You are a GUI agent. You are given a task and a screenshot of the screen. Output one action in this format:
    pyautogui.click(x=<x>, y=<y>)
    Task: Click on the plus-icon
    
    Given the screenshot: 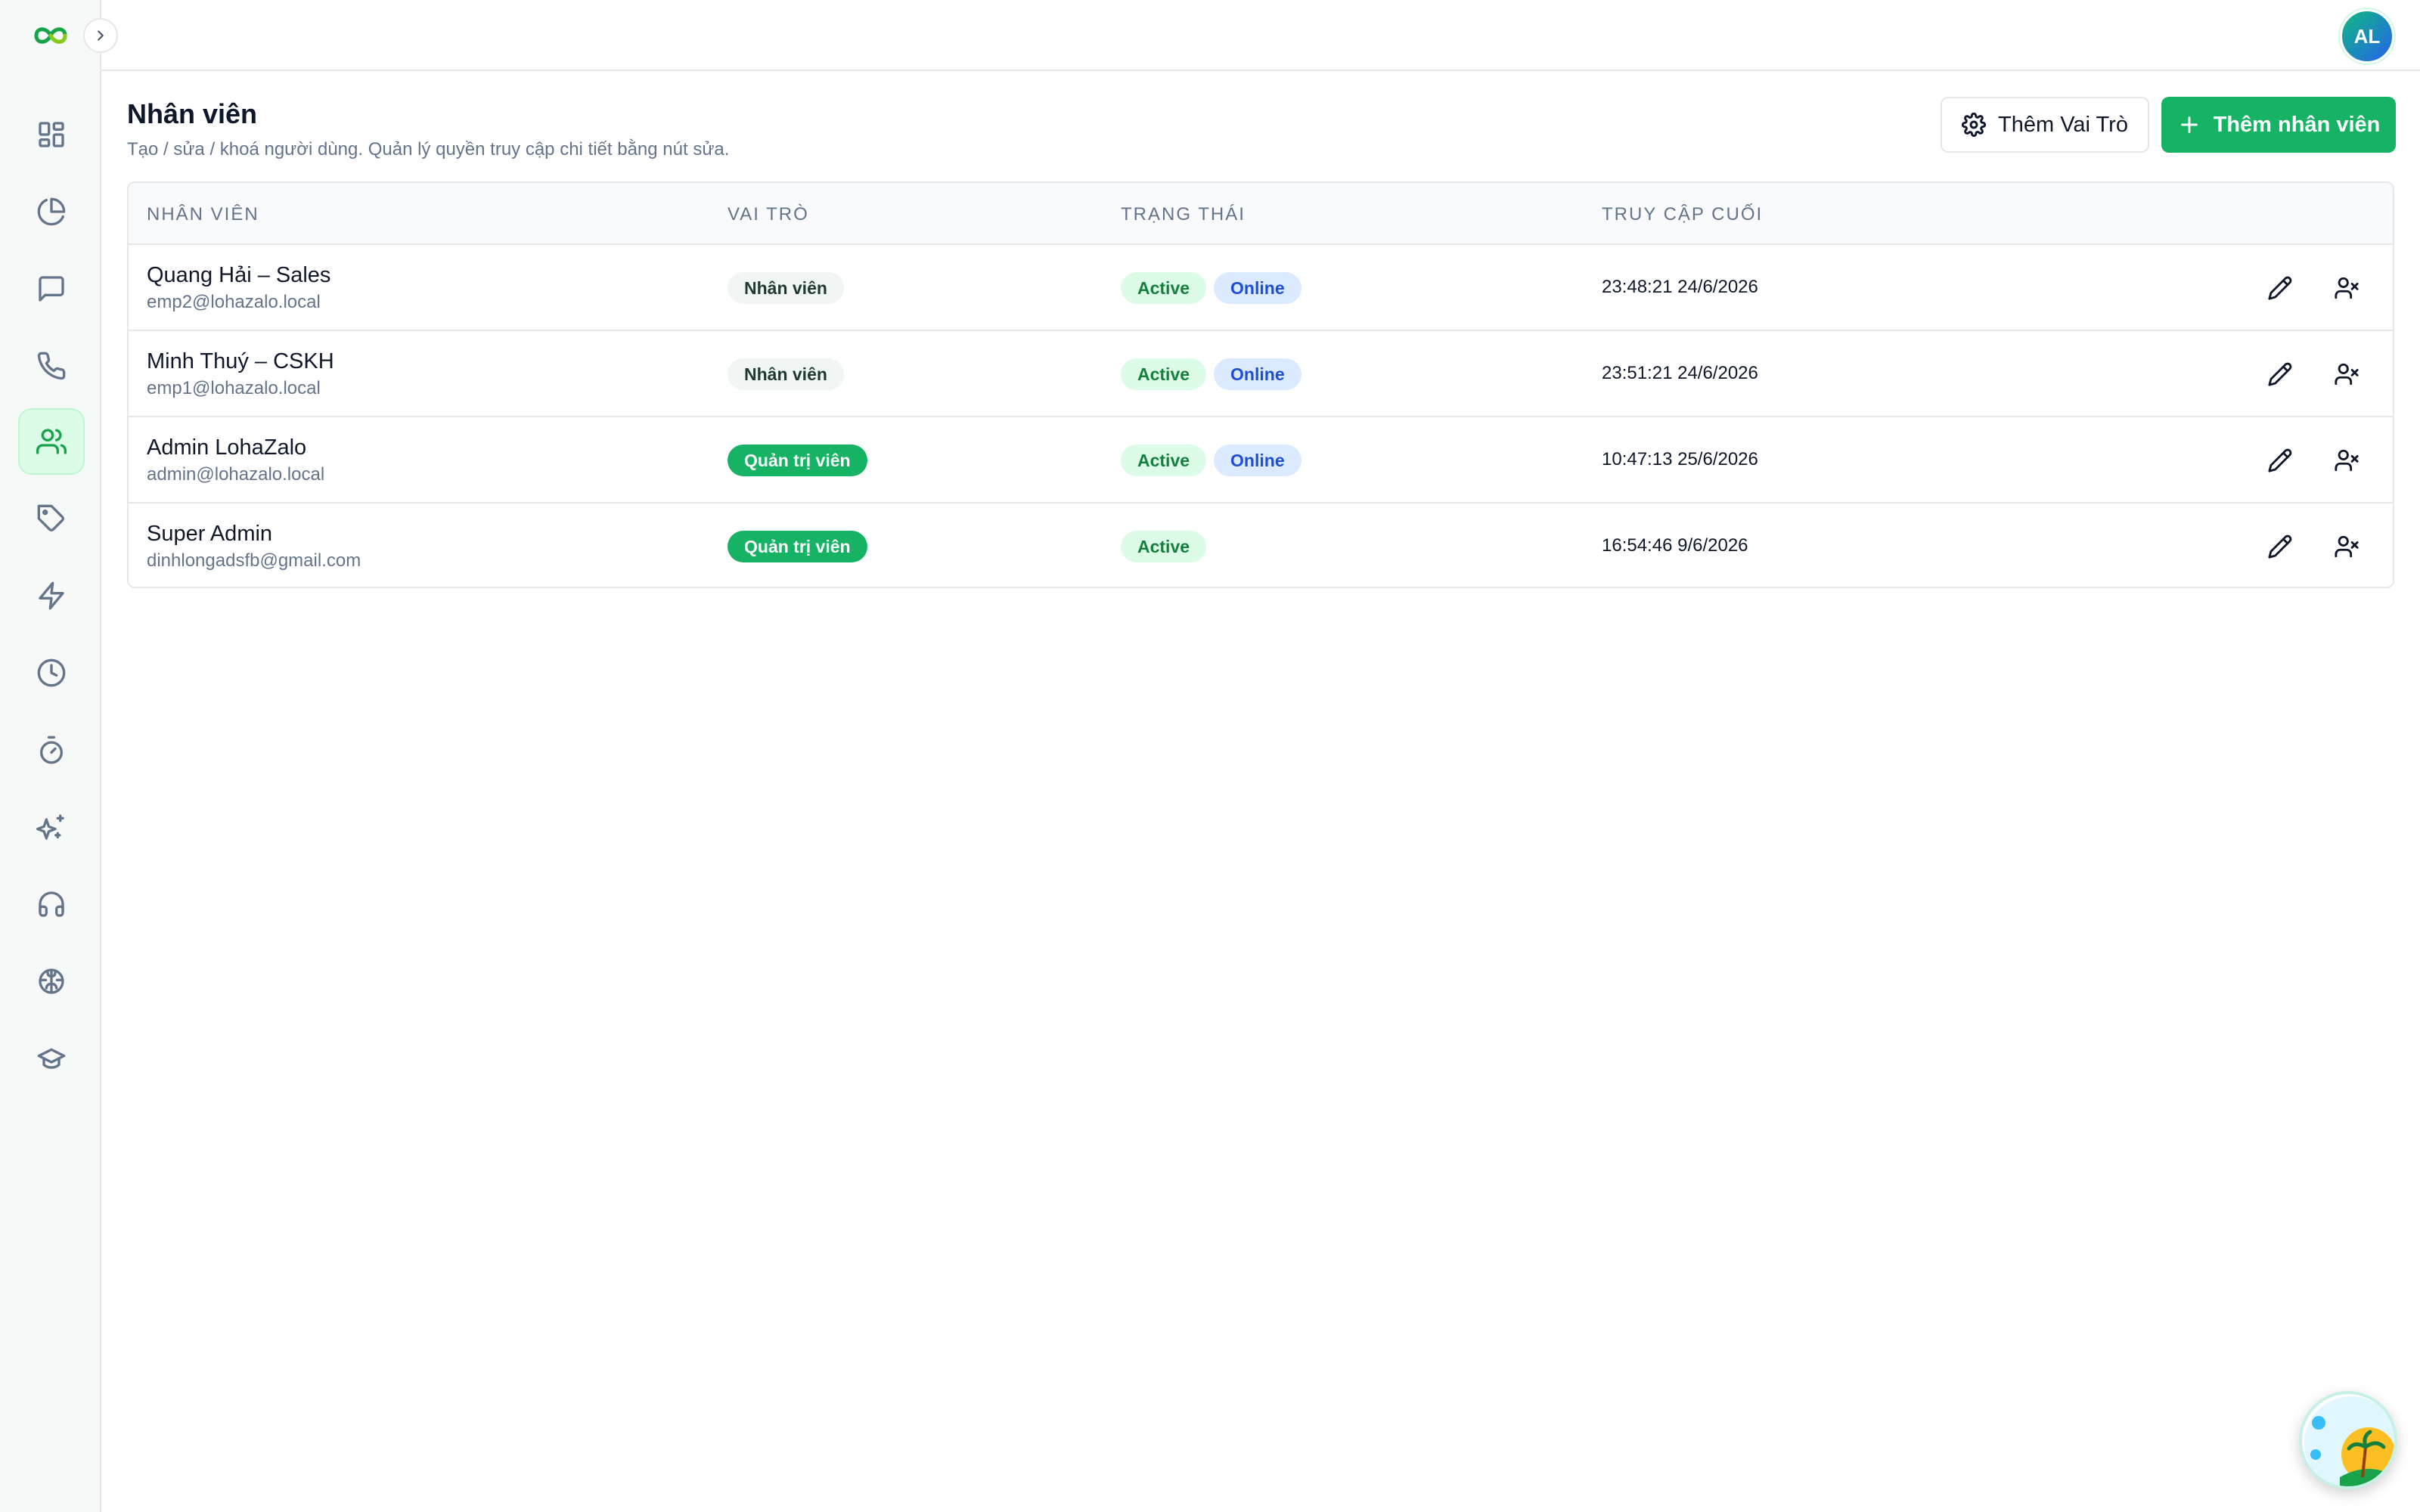 What is the action you would take?
    pyautogui.click(x=2189, y=125)
    